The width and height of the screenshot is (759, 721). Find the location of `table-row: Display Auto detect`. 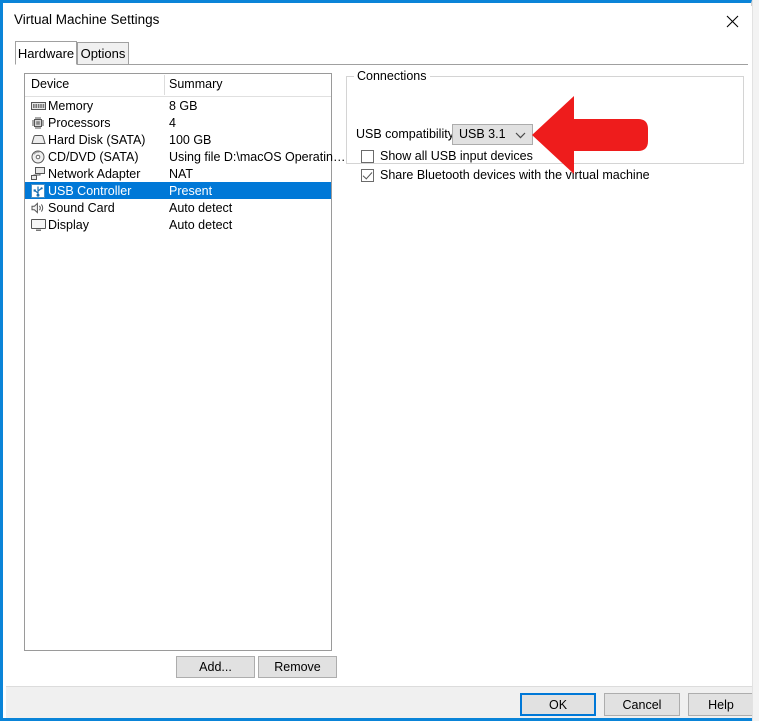

table-row: Display Auto detect is located at coordinates (178, 224).